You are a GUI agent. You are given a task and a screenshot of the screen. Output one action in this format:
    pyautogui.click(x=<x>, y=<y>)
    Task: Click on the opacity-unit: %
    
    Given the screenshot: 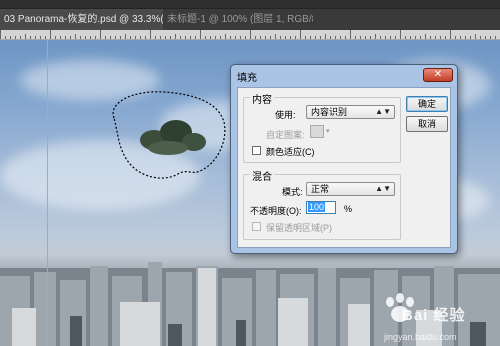 What is the action you would take?
    pyautogui.click(x=348, y=209)
    